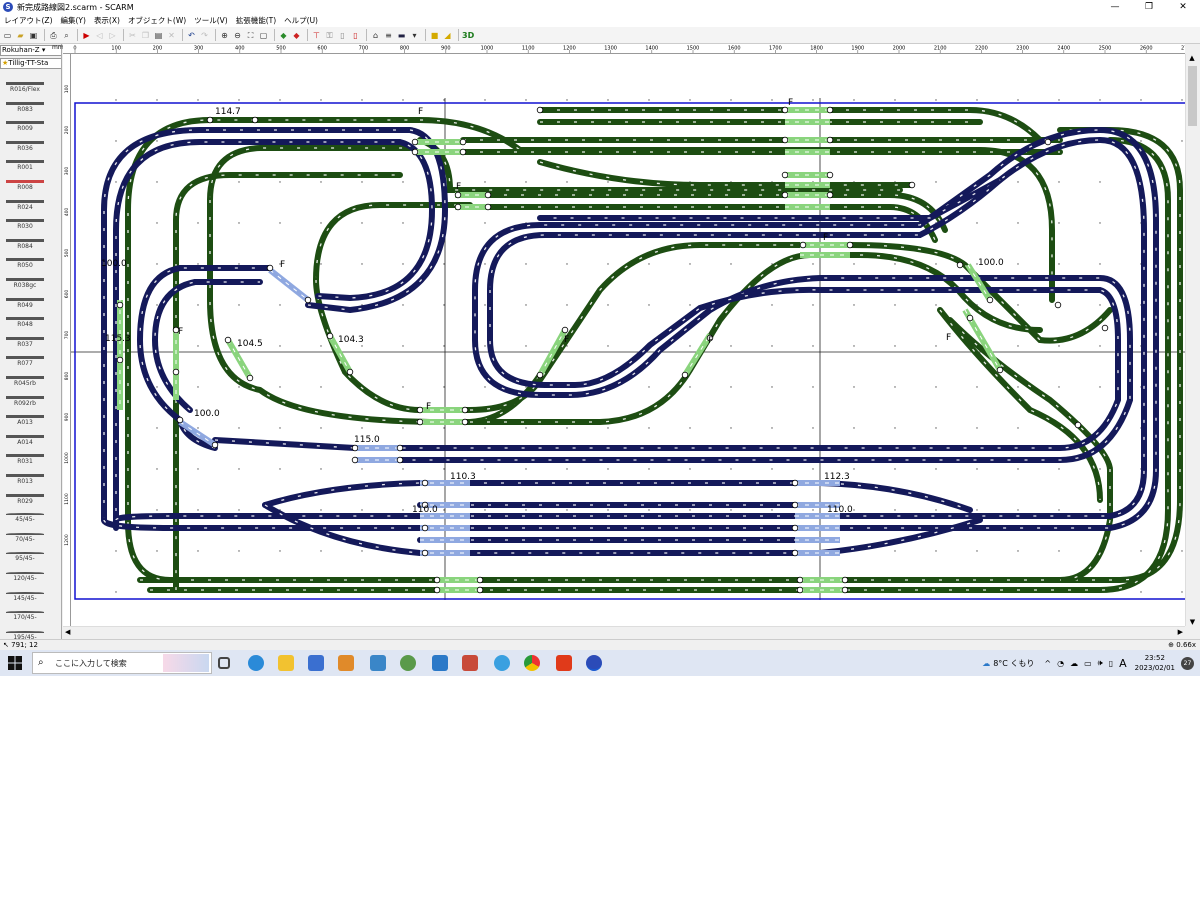 Image resolution: width=1200 pixels, height=914 pixels. What do you see at coordinates (25, 306) in the screenshot?
I see `library-track-item: R049` at bounding box center [25, 306].